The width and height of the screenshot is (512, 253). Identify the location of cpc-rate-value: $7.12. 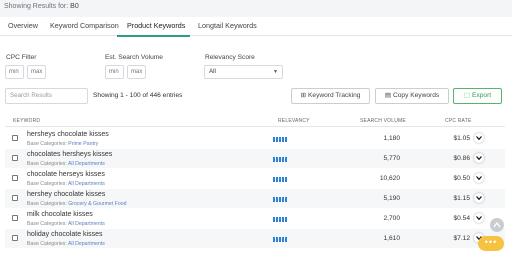
(461, 238).